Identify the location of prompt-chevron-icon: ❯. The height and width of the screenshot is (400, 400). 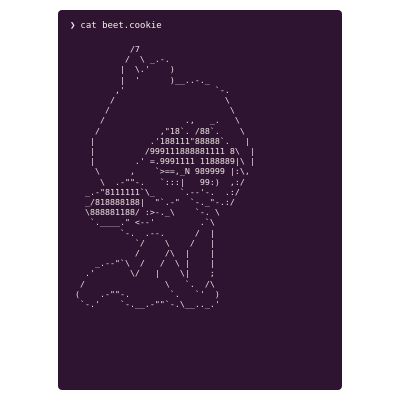
(73, 26).